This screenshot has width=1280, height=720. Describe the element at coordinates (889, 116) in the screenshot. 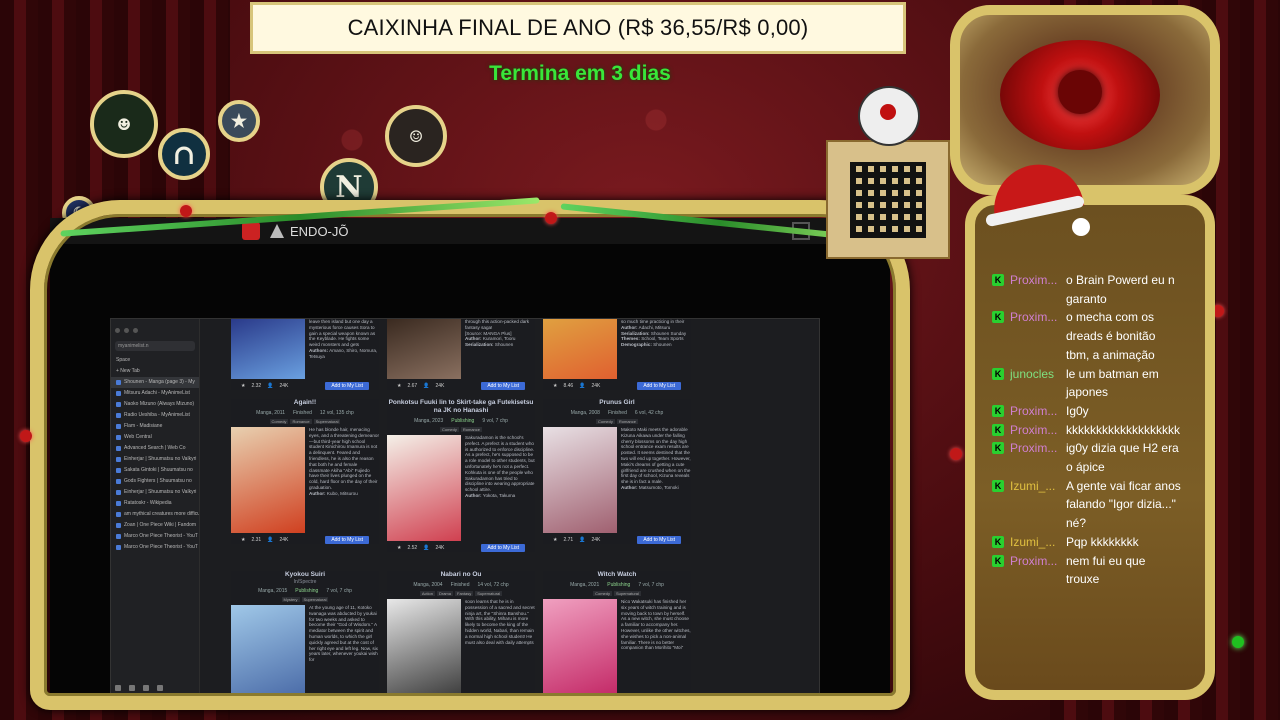

I see `skull-mascot-icon` at that location.